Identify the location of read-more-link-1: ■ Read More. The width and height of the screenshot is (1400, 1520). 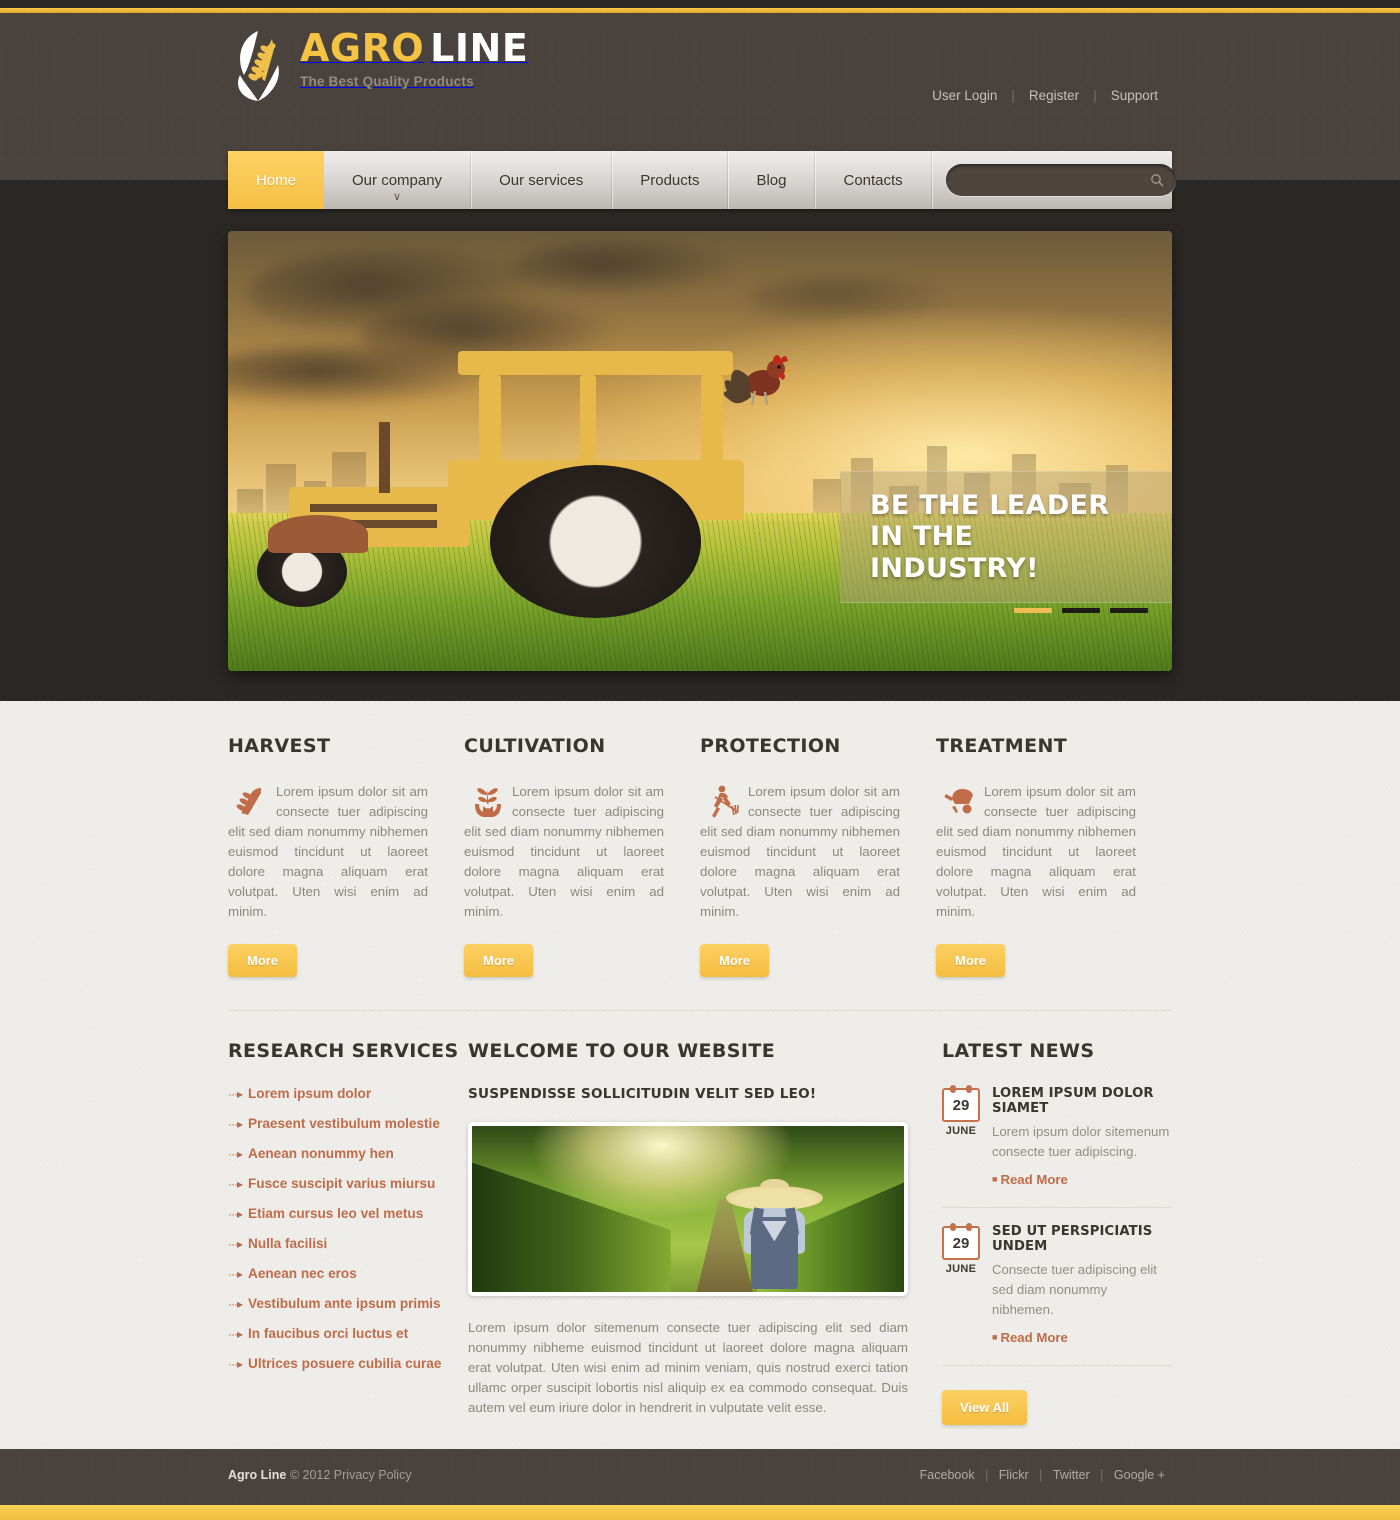
(1030, 1179).